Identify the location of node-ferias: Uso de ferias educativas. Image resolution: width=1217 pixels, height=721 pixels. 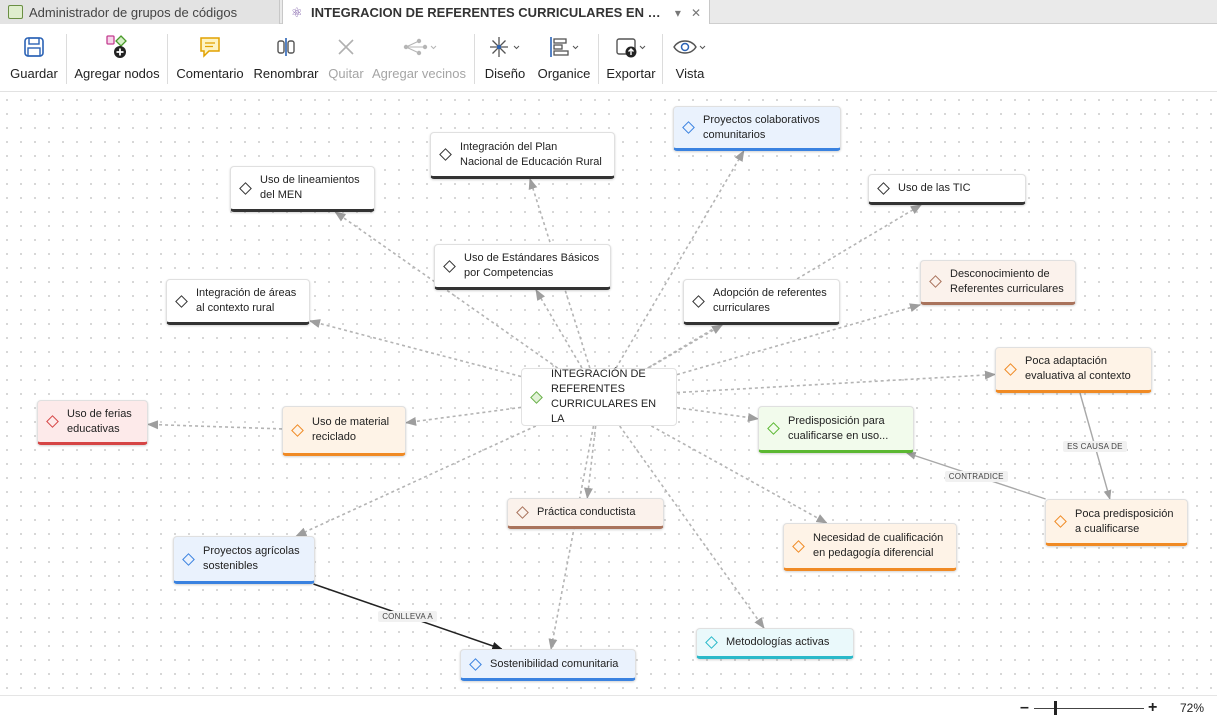
(92, 422).